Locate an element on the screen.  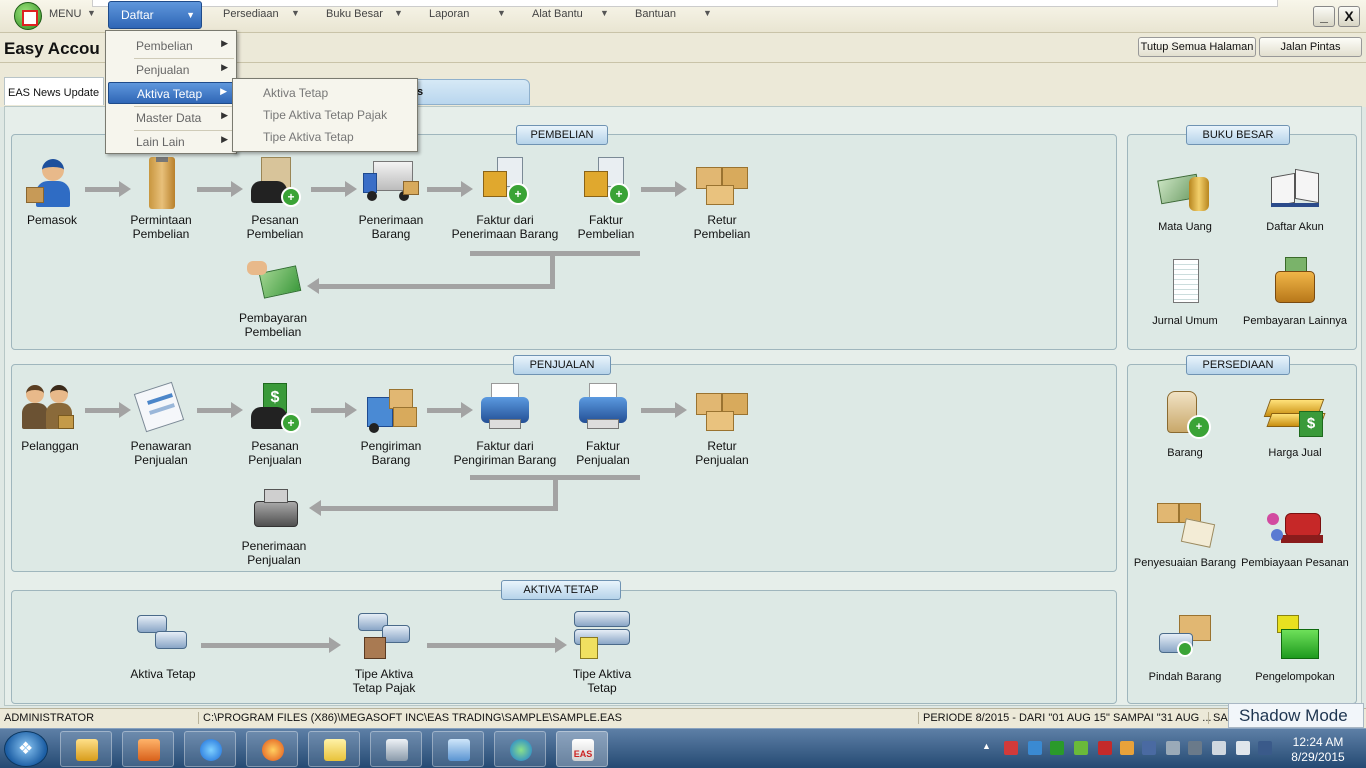
taskbar-remote-desktop-icon is located at coordinates (396, 749).